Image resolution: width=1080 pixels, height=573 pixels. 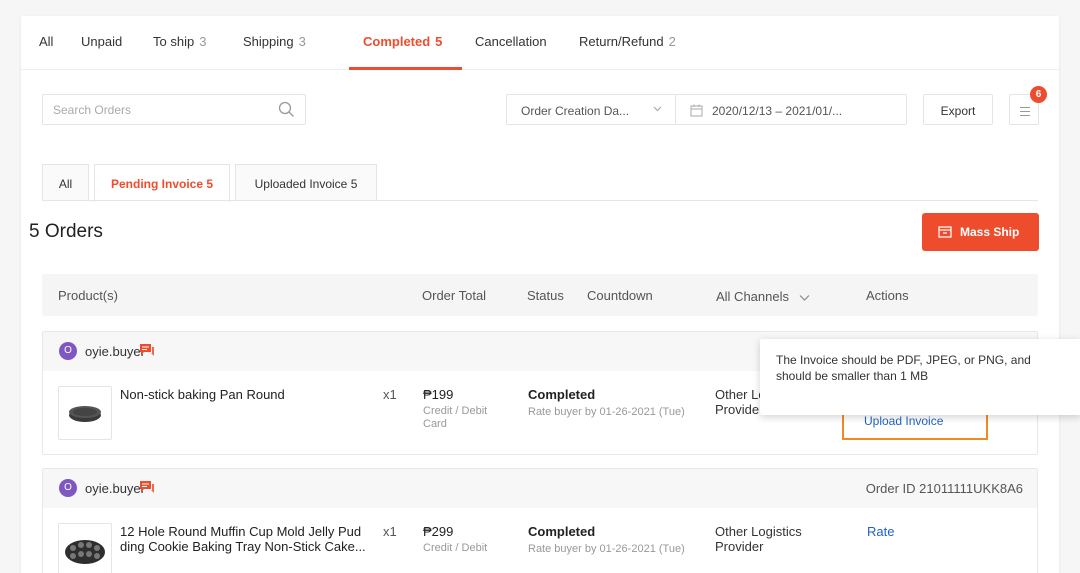 I want to click on search-box, so click(x=174, y=109).